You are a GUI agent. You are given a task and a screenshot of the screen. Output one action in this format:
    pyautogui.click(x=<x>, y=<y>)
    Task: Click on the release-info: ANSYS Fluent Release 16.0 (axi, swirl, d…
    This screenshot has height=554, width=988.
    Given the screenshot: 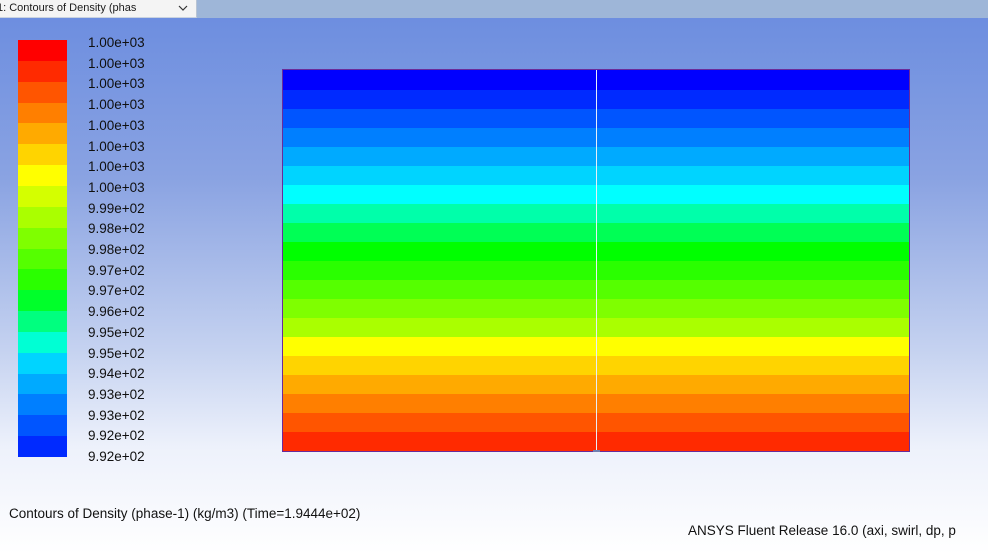 What is the action you would take?
    pyautogui.click(x=822, y=530)
    